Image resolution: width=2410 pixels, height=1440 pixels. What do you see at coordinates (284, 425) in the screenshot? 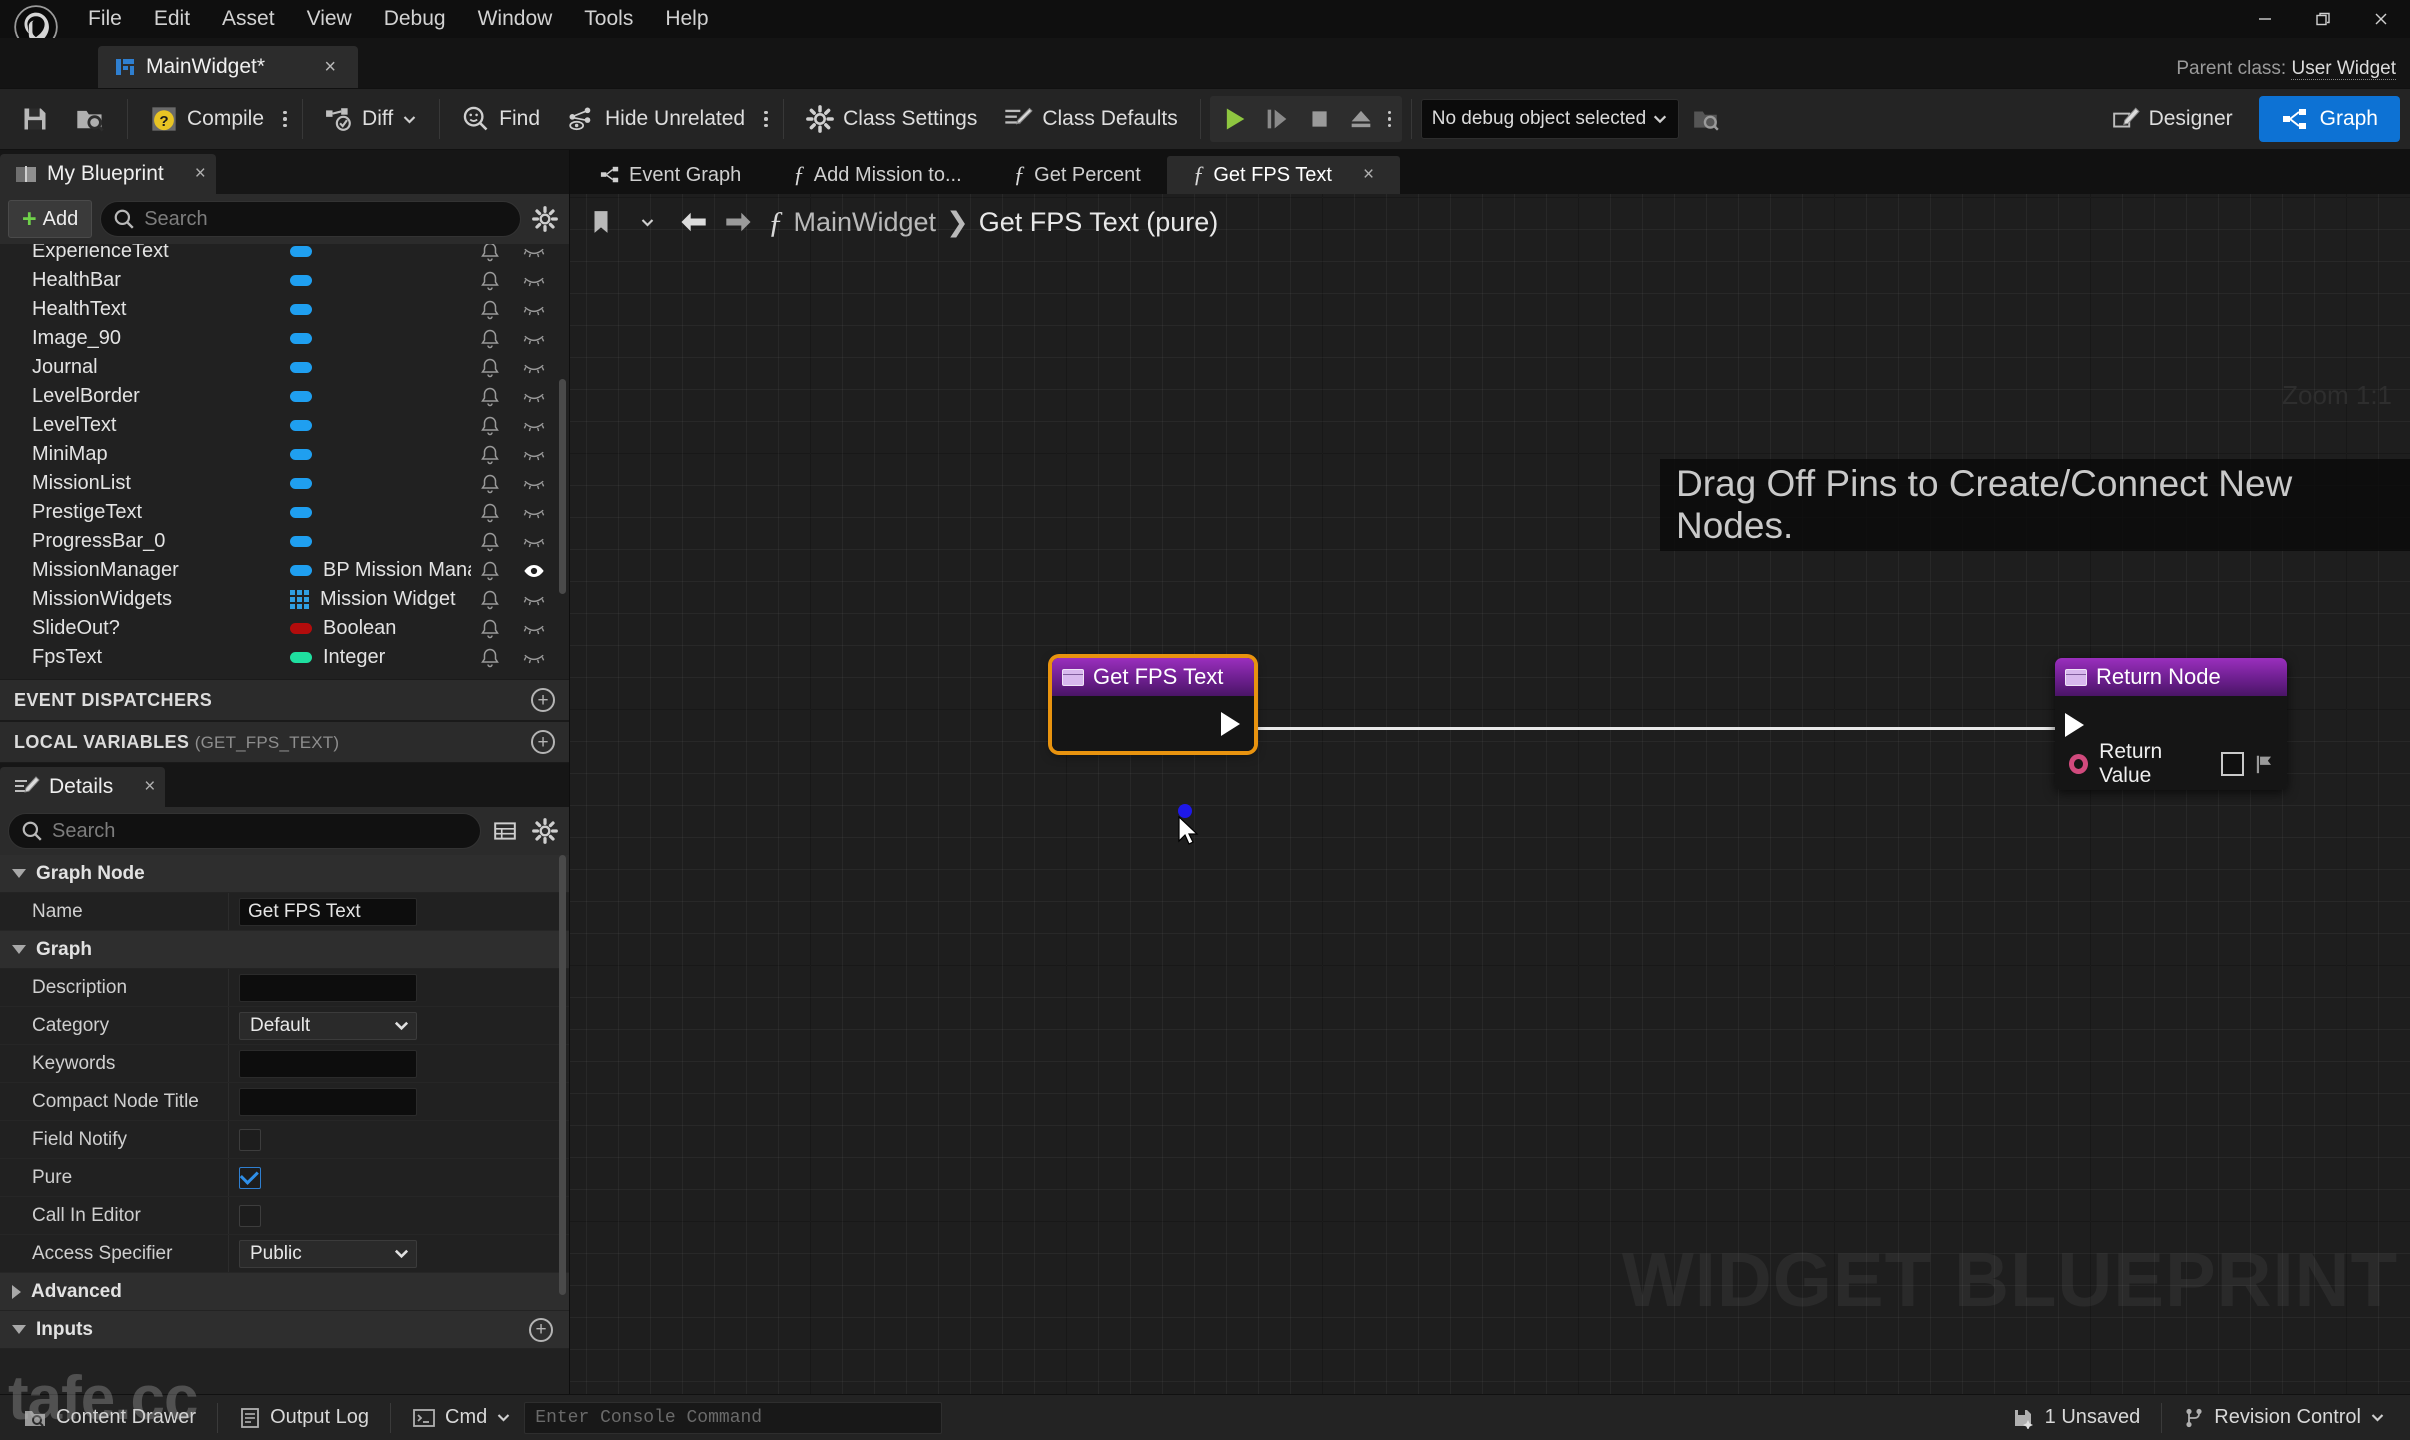
I see `list-item: LevelText` at bounding box center [284, 425].